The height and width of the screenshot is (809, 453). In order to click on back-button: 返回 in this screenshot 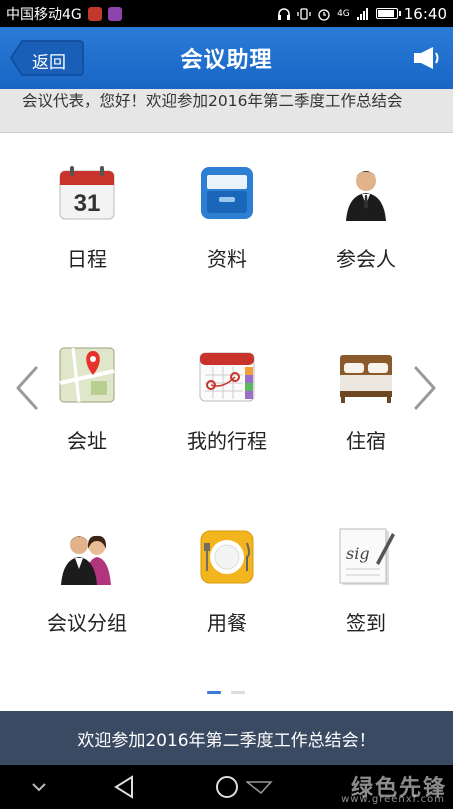, I will do `click(47, 58)`.